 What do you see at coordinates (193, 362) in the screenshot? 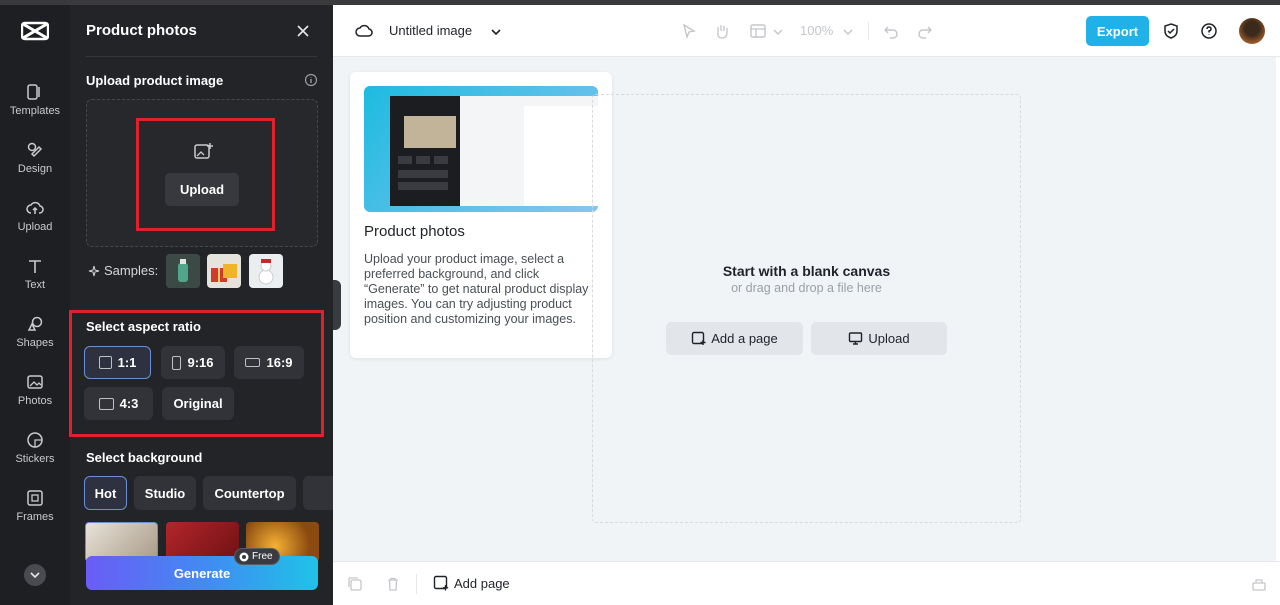
I see `aspect-9-16-button: 9:16` at bounding box center [193, 362].